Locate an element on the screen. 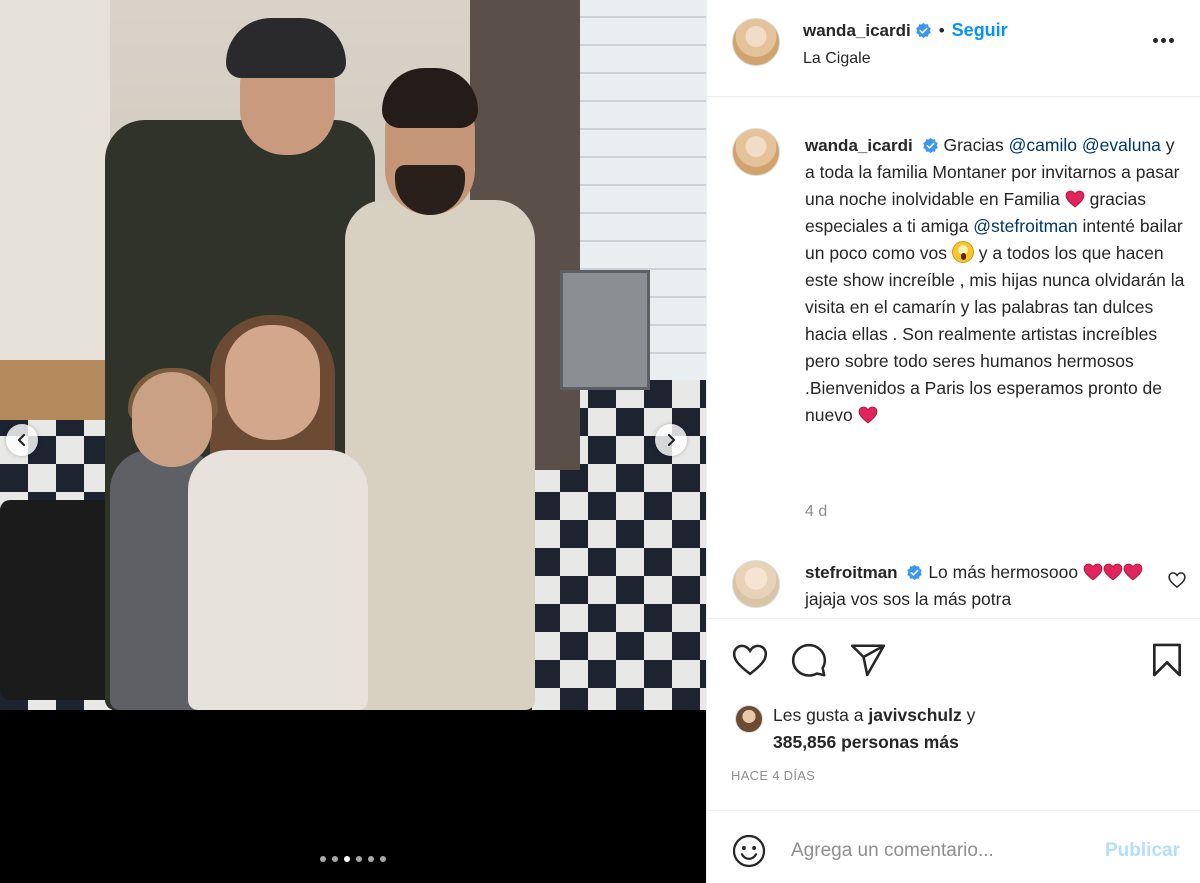 The image size is (1200, 883). comment-text: jajaja vos sos la más potra is located at coordinates (908, 599).